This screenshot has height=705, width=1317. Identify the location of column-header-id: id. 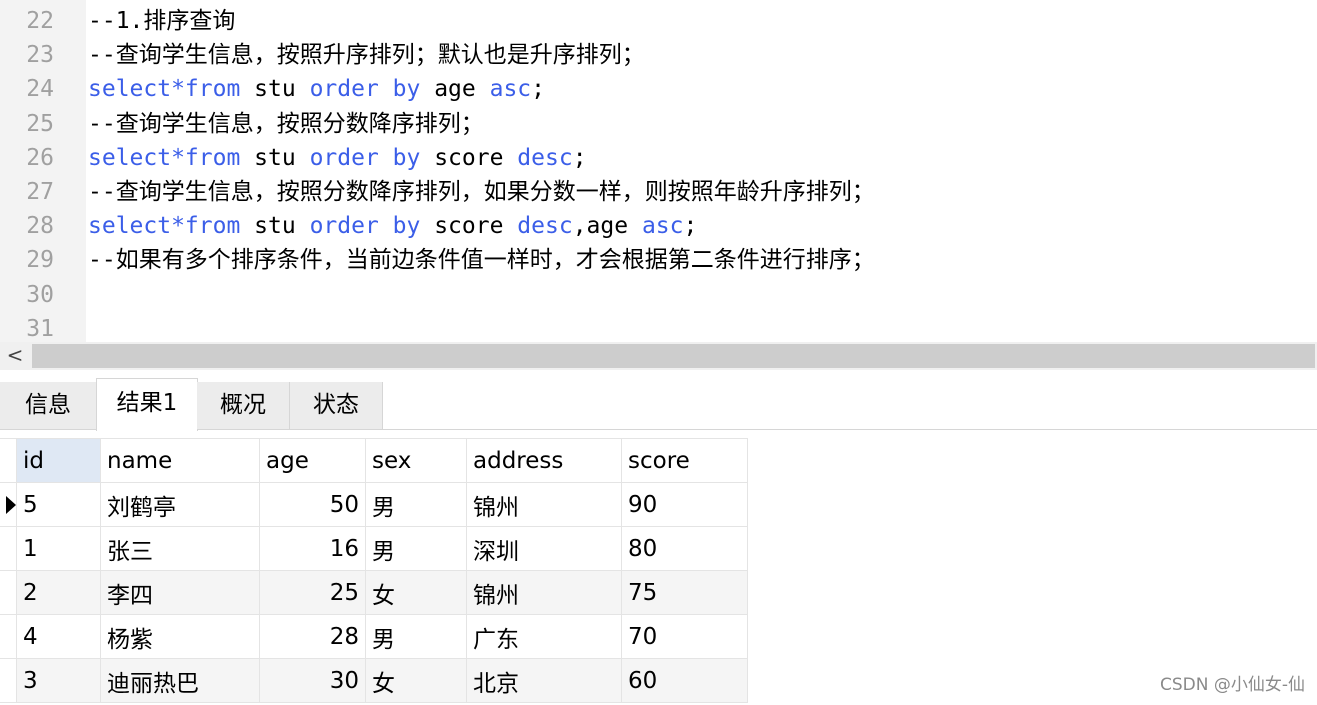
(58, 460).